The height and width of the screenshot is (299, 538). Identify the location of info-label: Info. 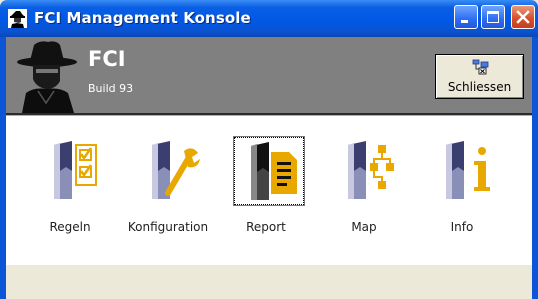
(462, 227).